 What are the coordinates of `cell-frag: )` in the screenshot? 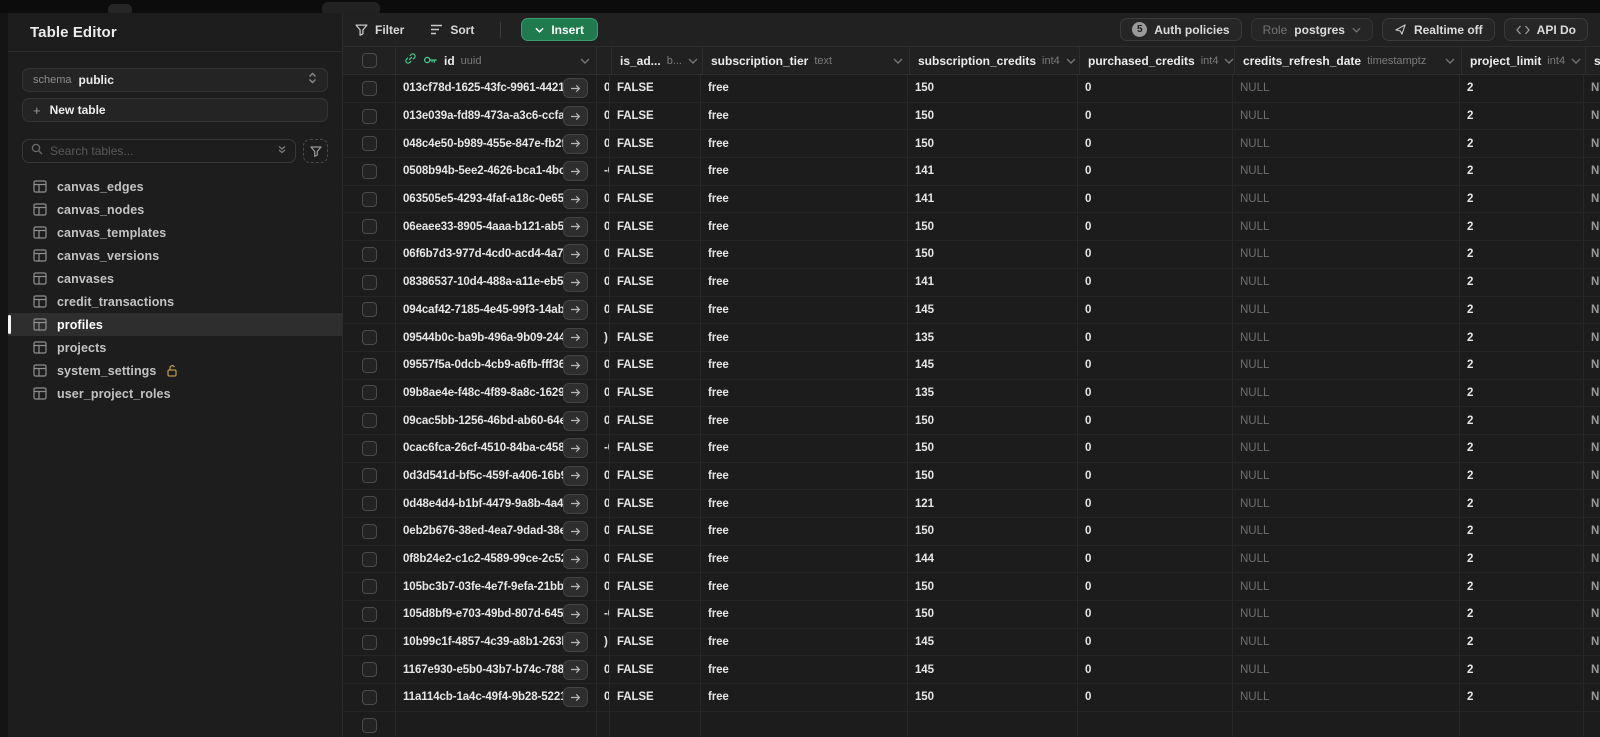 It's located at (603, 337).